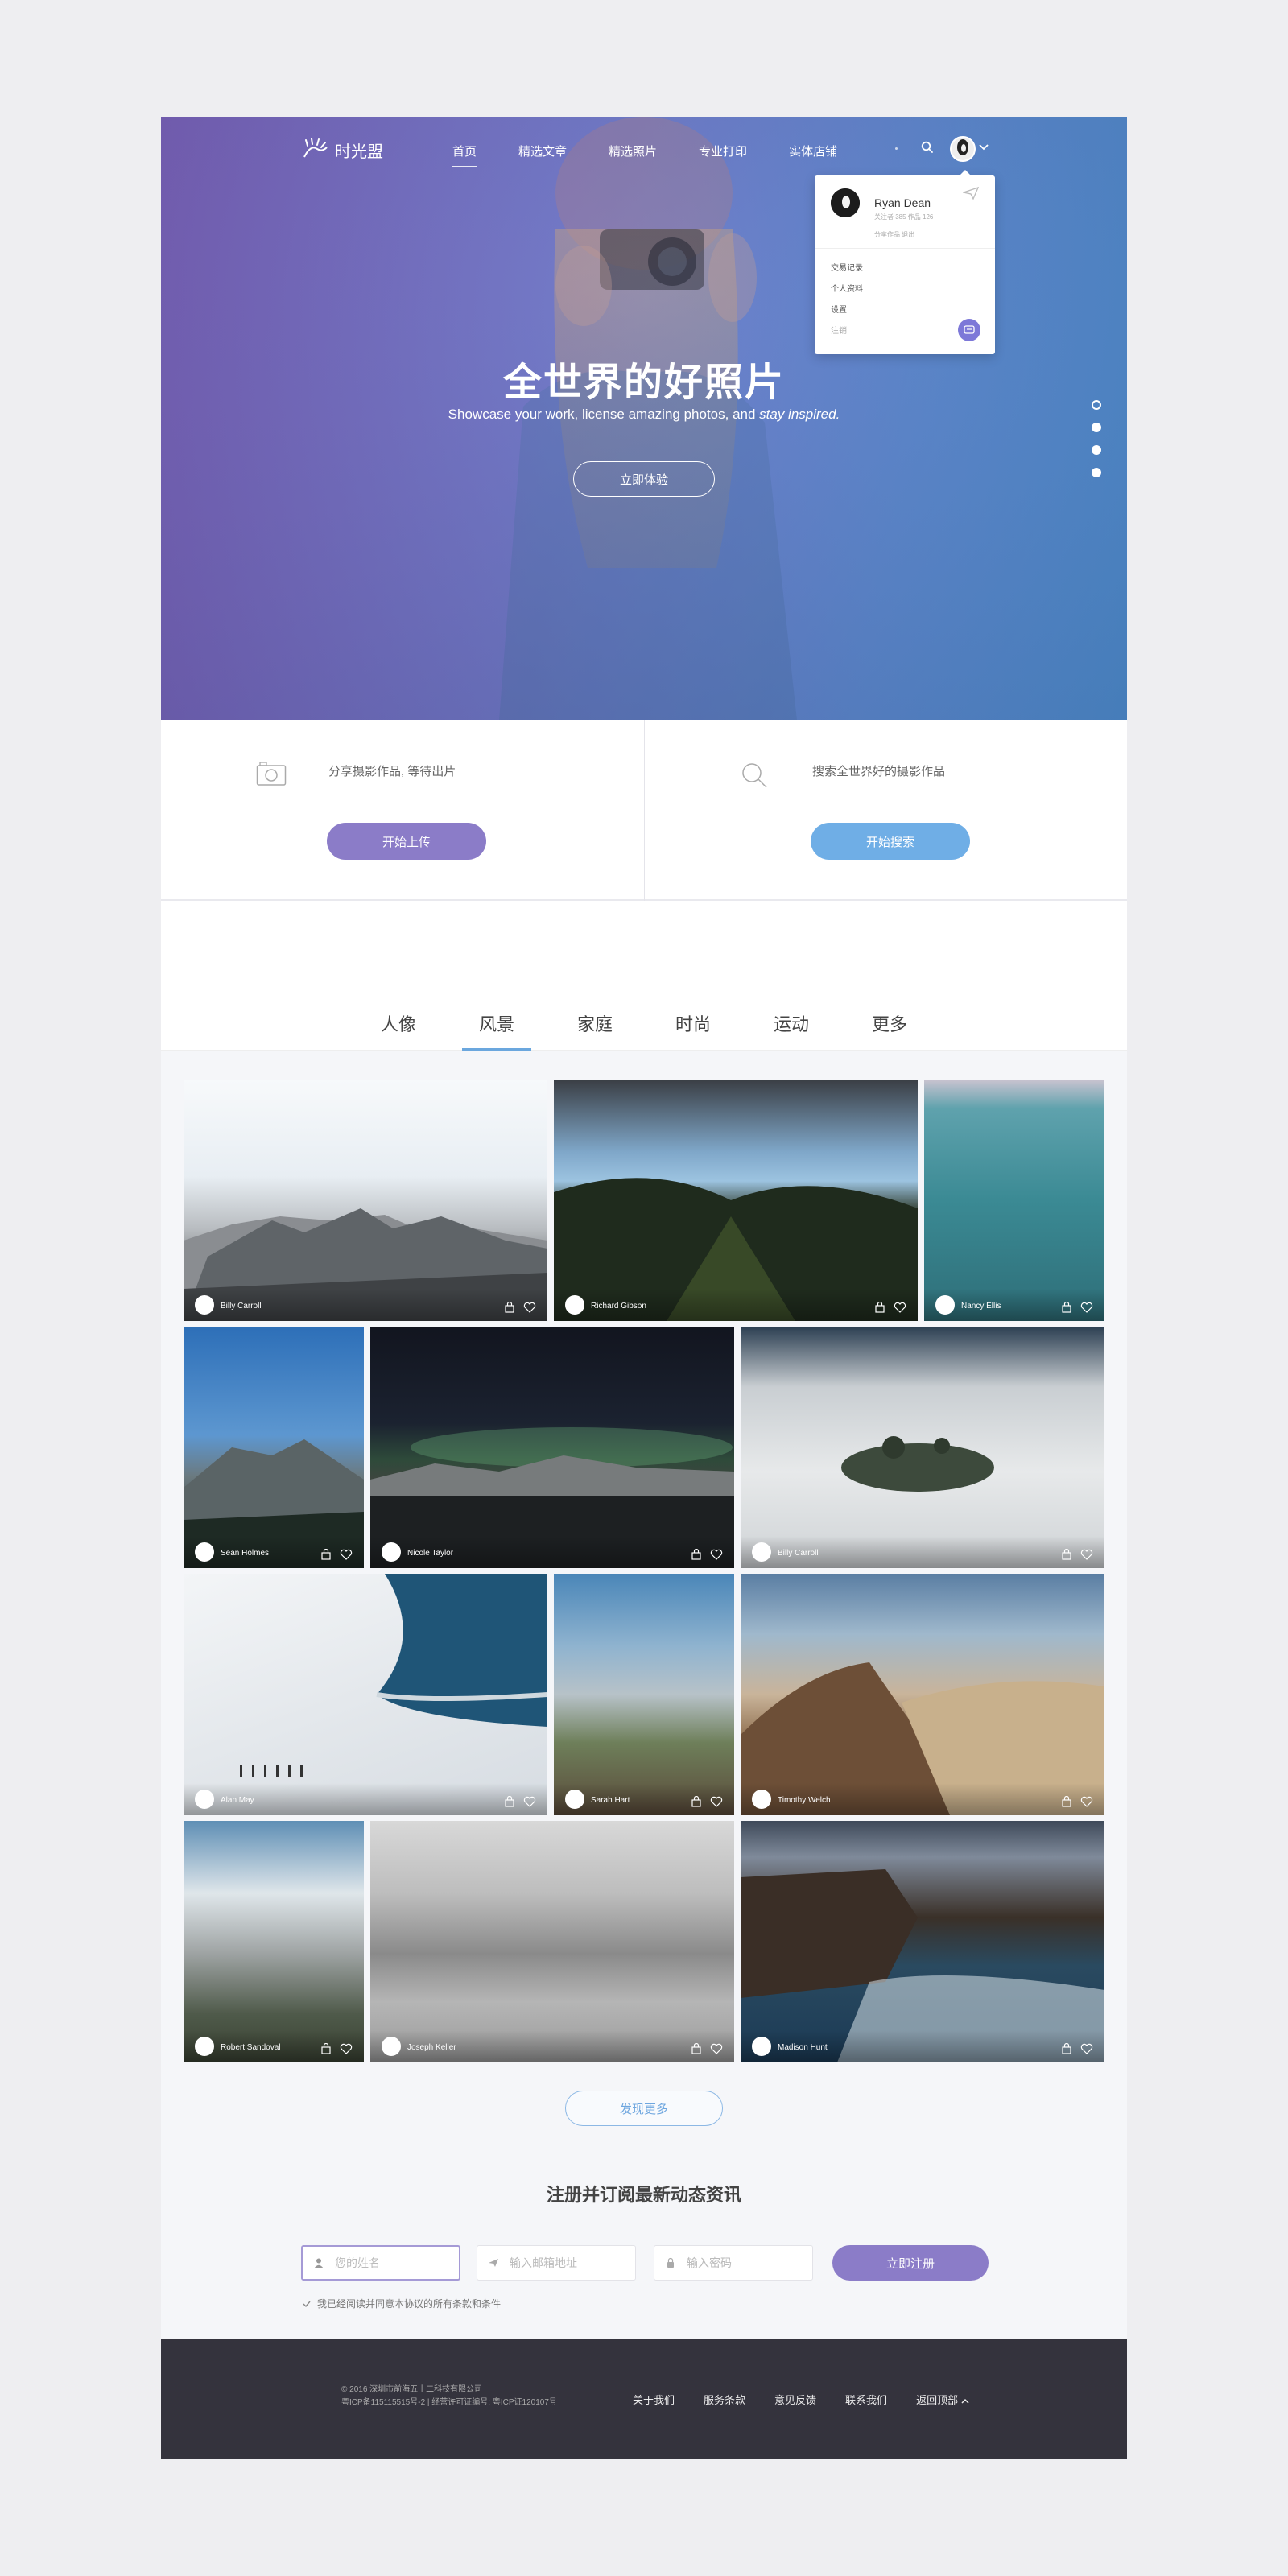  What do you see at coordinates (795, 2399) in the screenshot?
I see `footer-link-feedback: 意见反馈` at bounding box center [795, 2399].